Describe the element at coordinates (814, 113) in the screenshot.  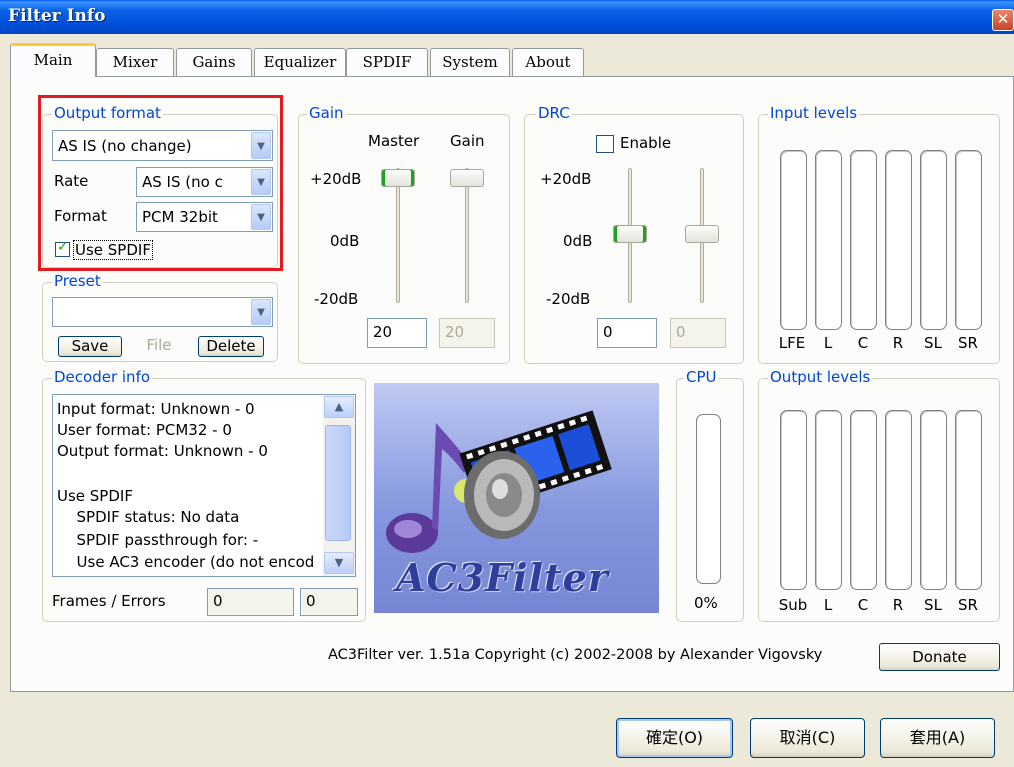
I see `input-levels-label: Input levels` at that location.